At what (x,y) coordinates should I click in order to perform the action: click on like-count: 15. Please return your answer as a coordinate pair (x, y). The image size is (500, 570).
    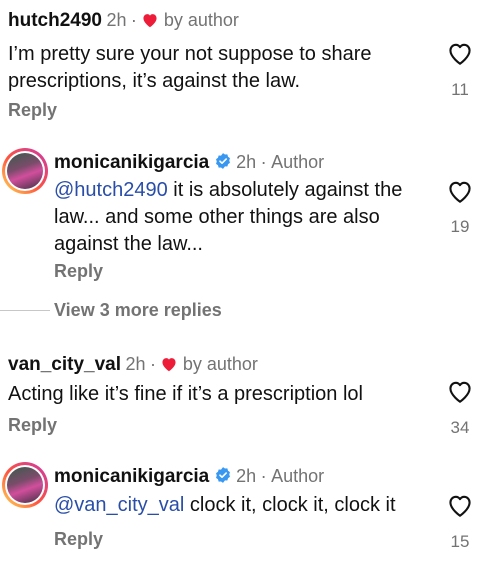
    Looking at the image, I should click on (460, 541).